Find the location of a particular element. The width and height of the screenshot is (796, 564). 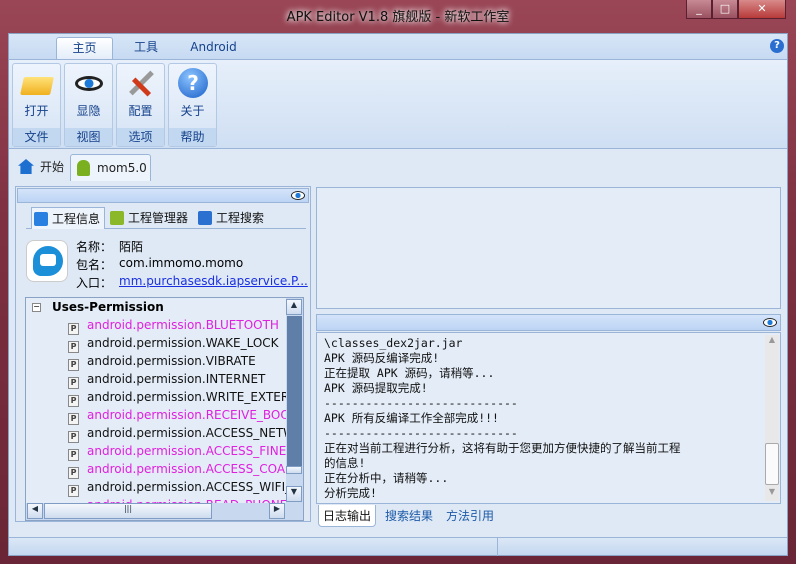

app-name: 陌陌 is located at coordinates (131, 247).